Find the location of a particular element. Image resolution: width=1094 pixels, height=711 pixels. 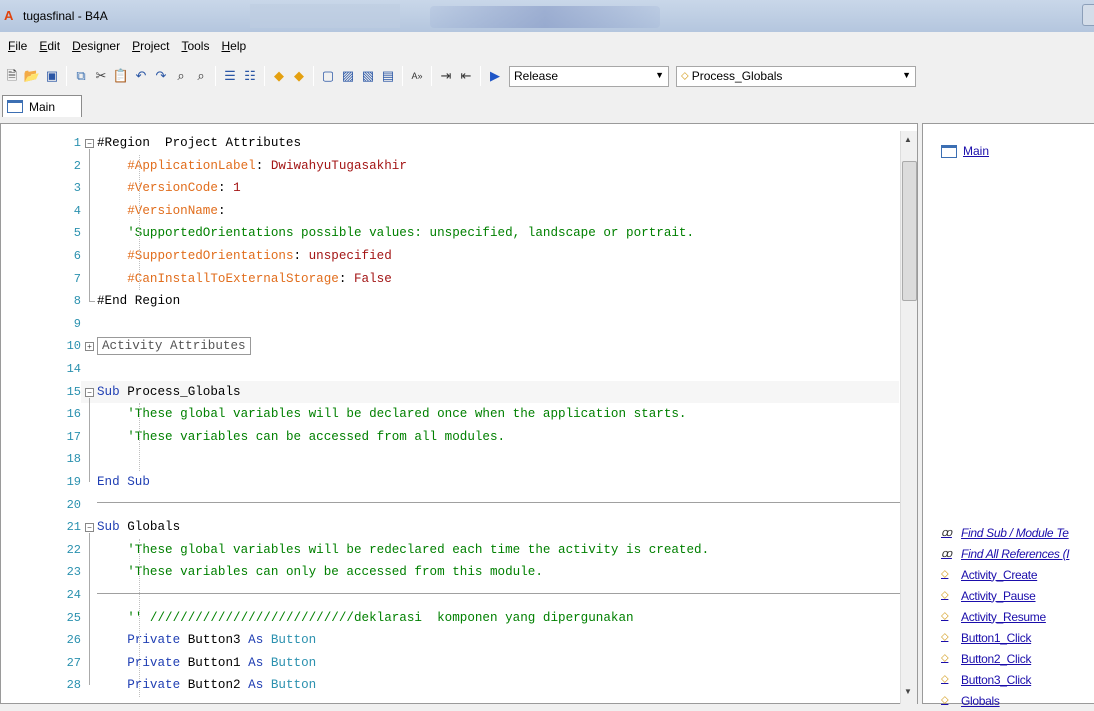

sub-link: ⬦ Button3_Click is located at coordinates (1005, 679).